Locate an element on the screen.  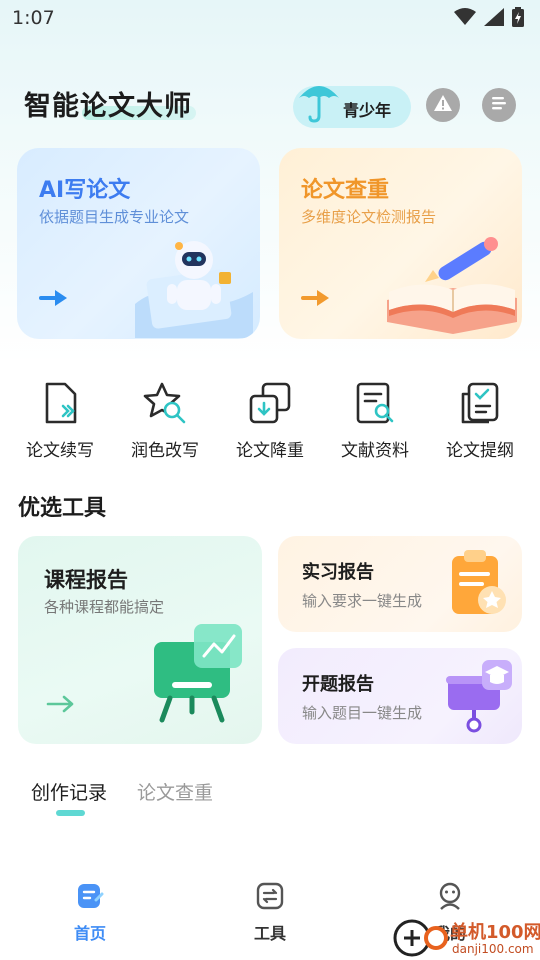
menu-button is located at coordinates (499, 105).